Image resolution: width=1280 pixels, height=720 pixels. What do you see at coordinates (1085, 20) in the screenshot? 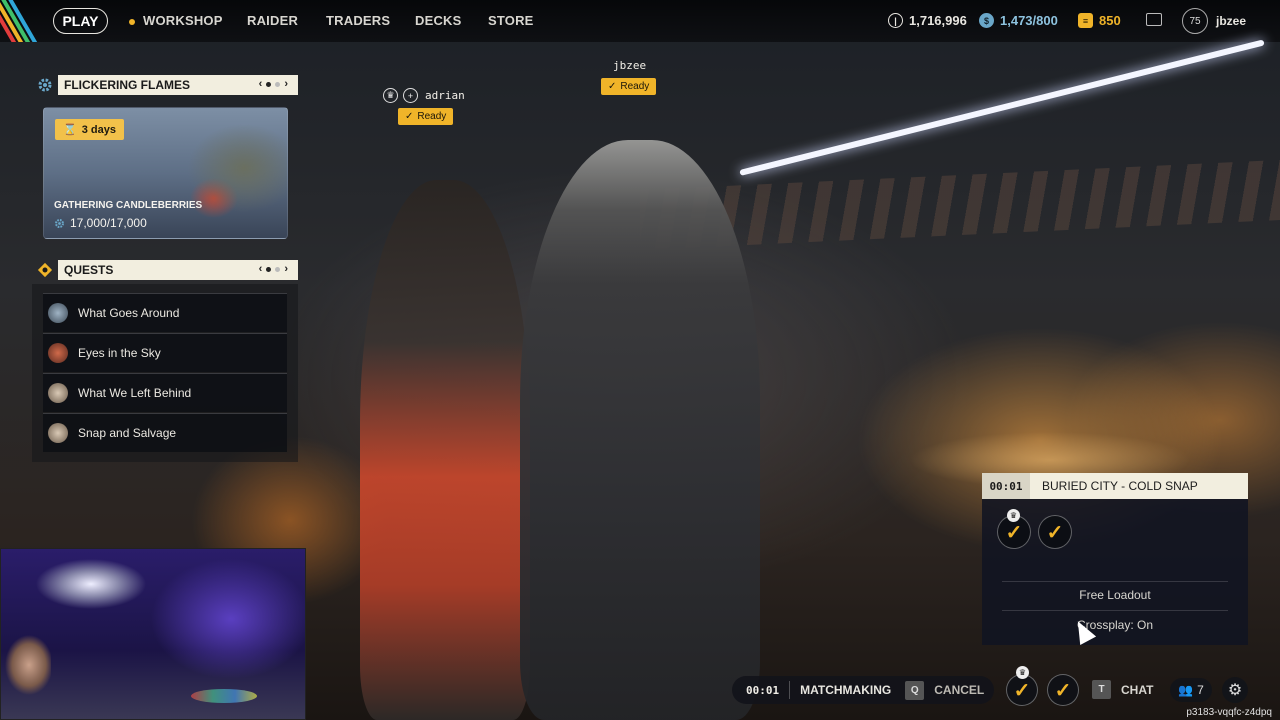
I see `credits-icon: ≡` at bounding box center [1085, 20].